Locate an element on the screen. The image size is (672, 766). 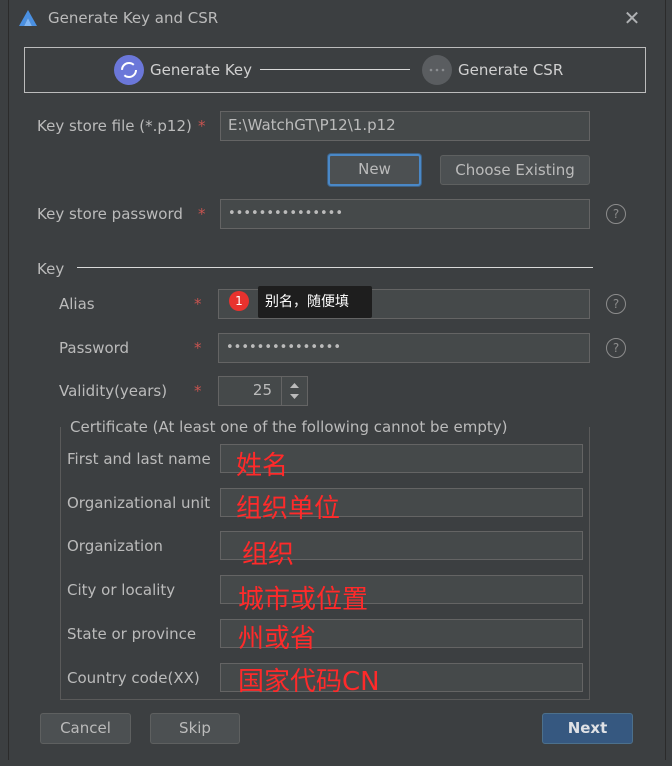
step-connector is located at coordinates (335, 69).